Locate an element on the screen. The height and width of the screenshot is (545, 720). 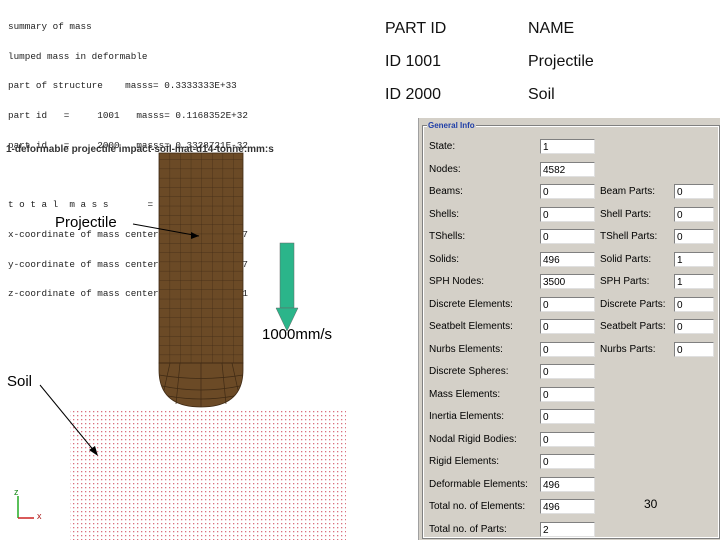
info-label: Total no. of Parts: is located at coordinates (468, 529).